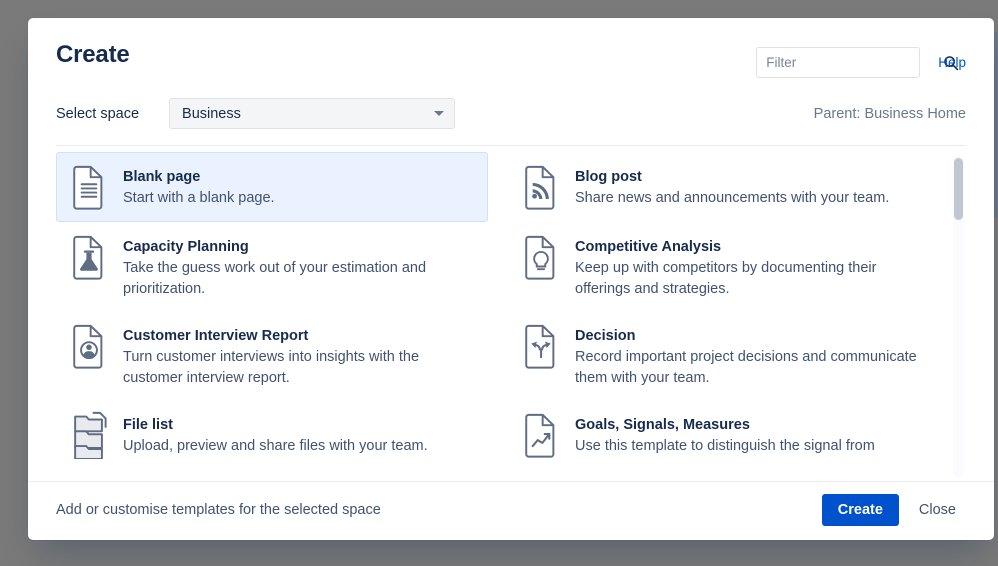 This screenshot has width=998, height=566. I want to click on person-circle-icon, so click(89, 346).